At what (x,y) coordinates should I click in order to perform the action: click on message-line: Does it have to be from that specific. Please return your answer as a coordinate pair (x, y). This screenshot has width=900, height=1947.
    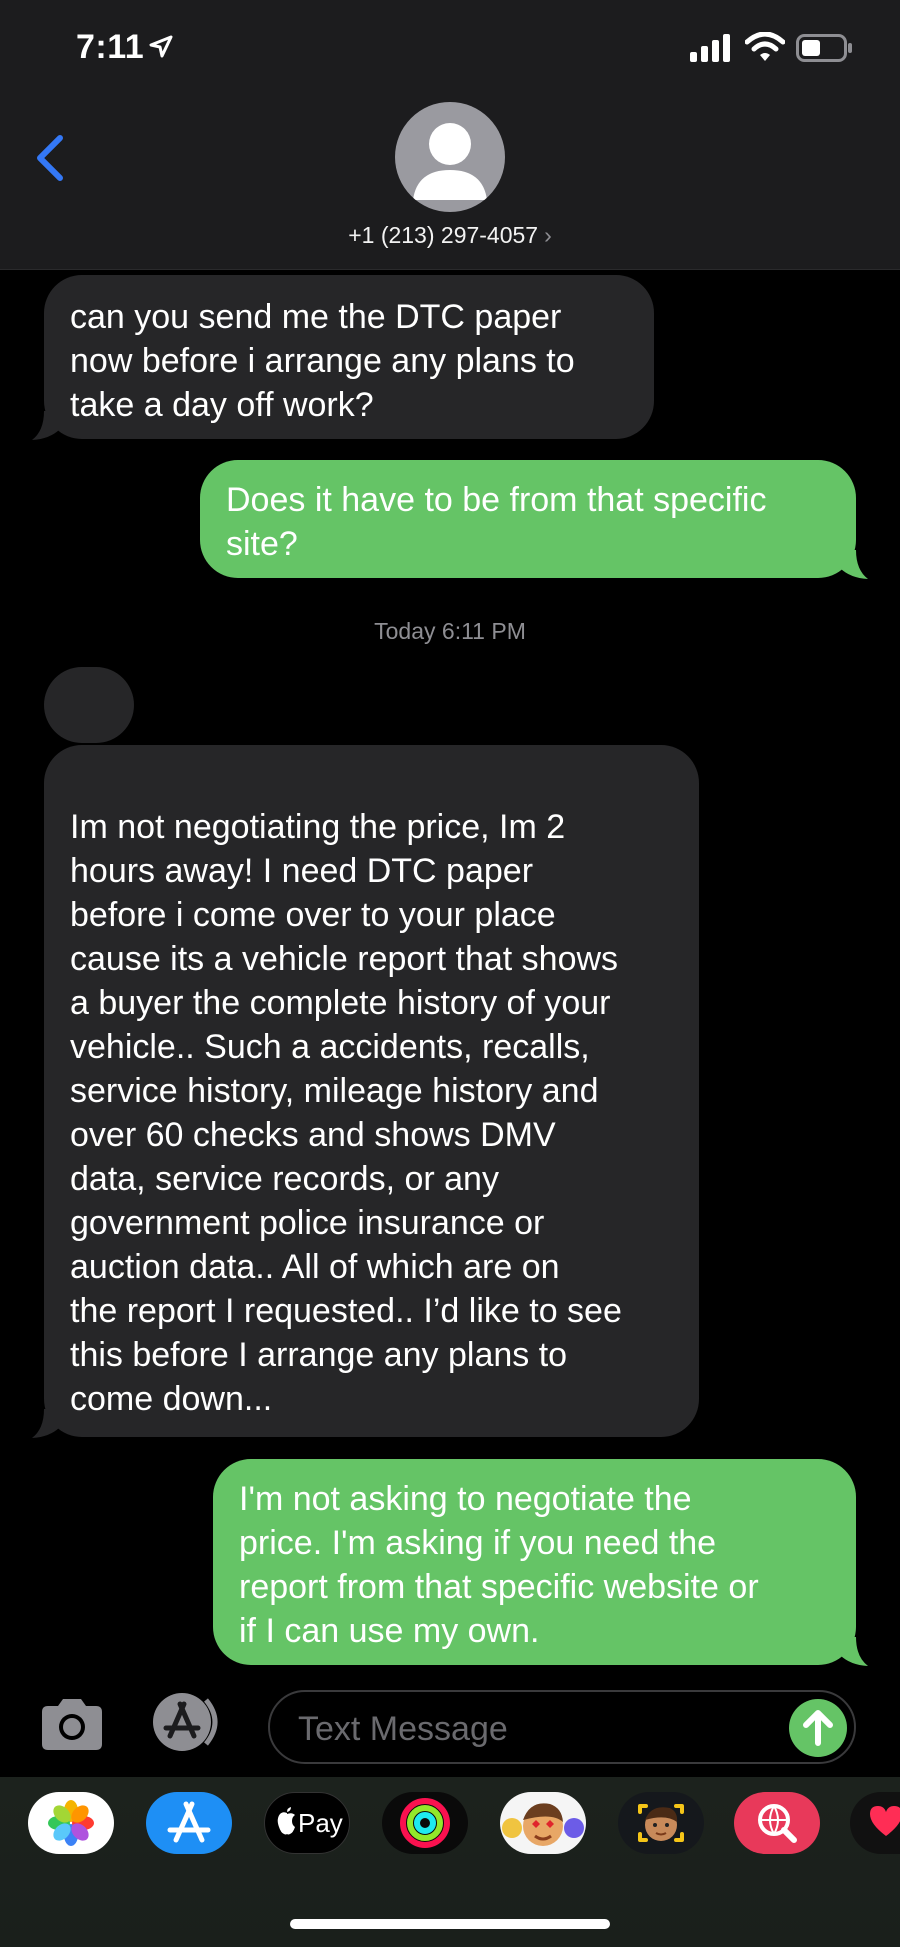
    Looking at the image, I should click on (496, 500).